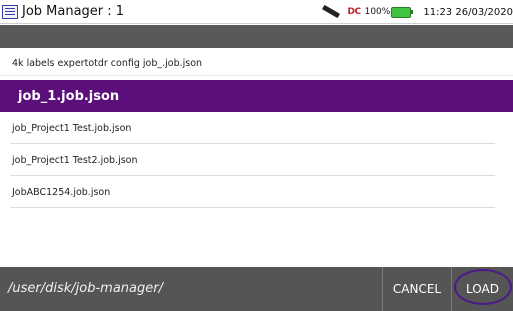  I want to click on file-row-selected: job_1.job.json, so click(256, 96).